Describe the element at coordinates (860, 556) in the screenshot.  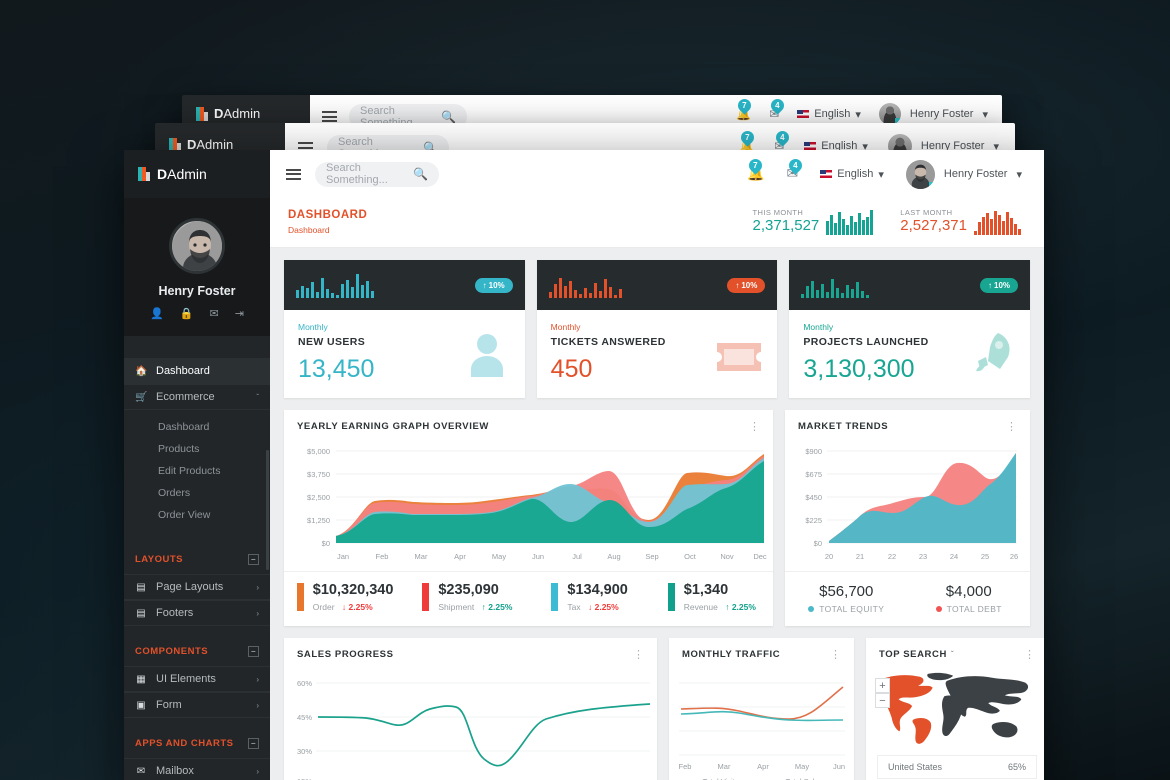
I see `svg-text: 21` at that location.